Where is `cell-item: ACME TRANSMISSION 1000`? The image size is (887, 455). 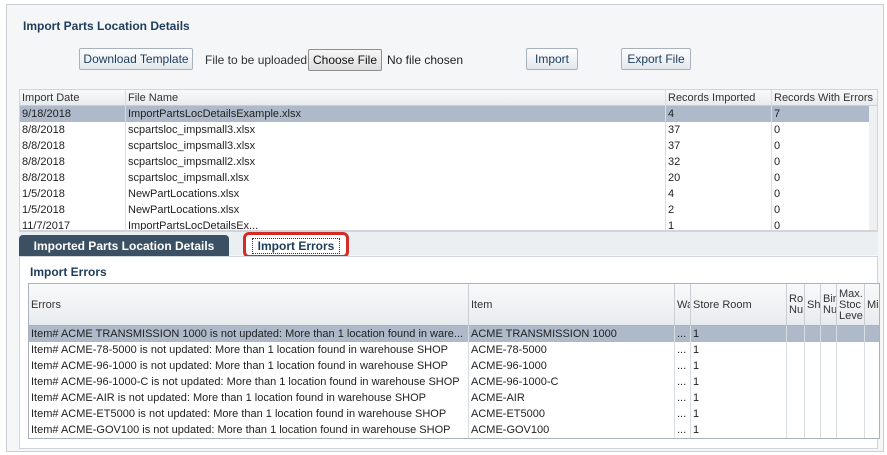 cell-item: ACME TRANSMISSION 1000 is located at coordinates (572, 334).